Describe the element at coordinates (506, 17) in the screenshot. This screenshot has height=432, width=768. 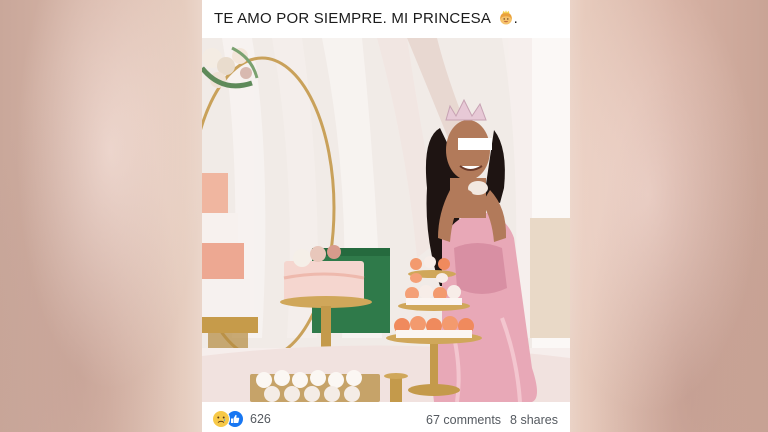
I see `princess-emoji-icon` at that location.